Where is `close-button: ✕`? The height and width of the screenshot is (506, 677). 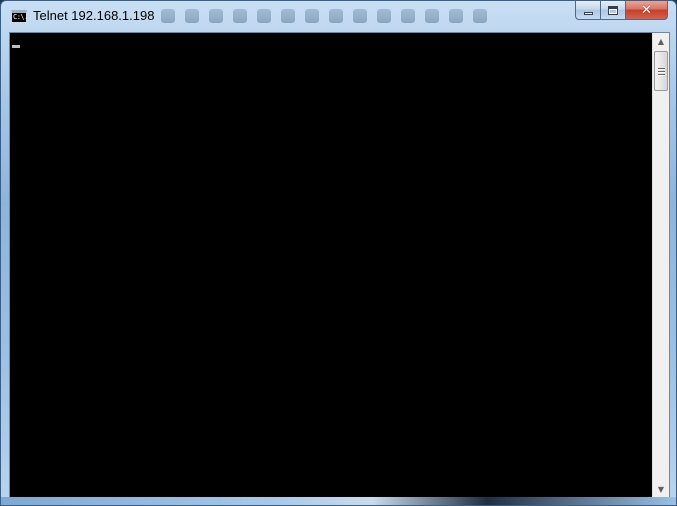
close-button: ✕ is located at coordinates (646, 10).